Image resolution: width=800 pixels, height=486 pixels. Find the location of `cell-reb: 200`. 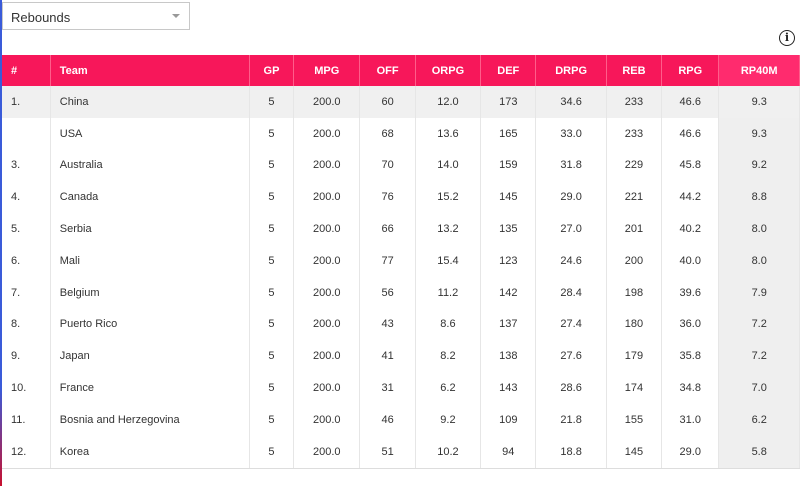

cell-reb: 200 is located at coordinates (634, 260).